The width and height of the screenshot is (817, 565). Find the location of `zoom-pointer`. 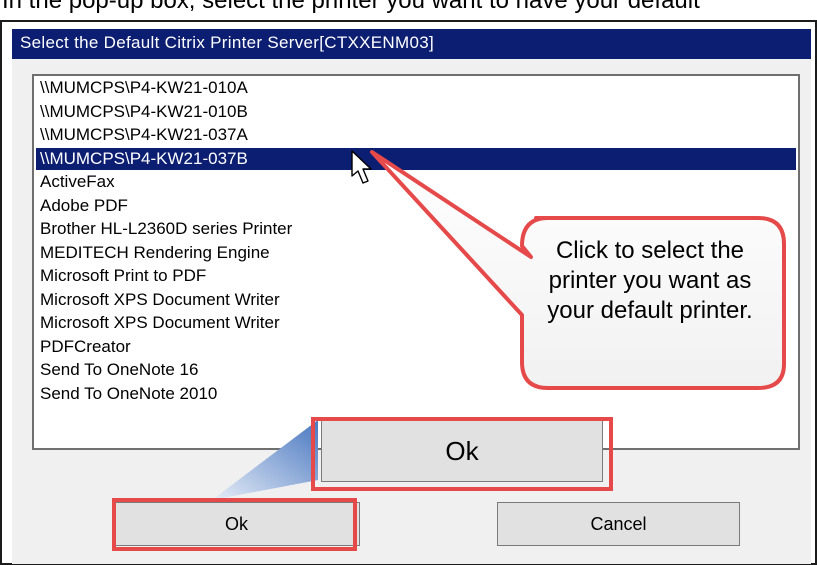

zoom-pointer is located at coordinates (265, 460).